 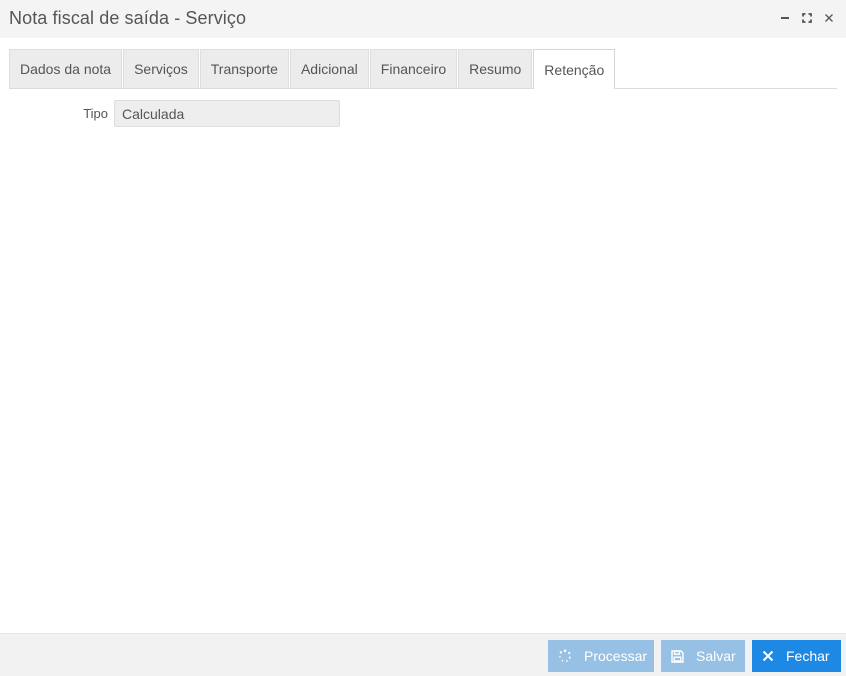 What do you see at coordinates (808, 656) in the screenshot?
I see `fechar-label: Fechar` at bounding box center [808, 656].